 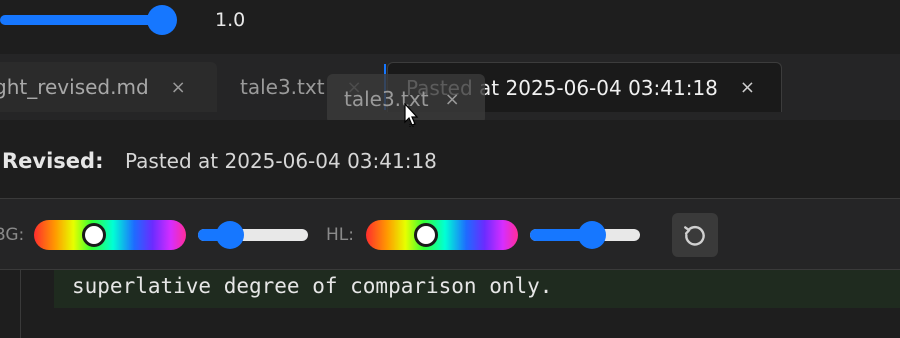 I want to click on cursor-icon, so click(x=411, y=115).